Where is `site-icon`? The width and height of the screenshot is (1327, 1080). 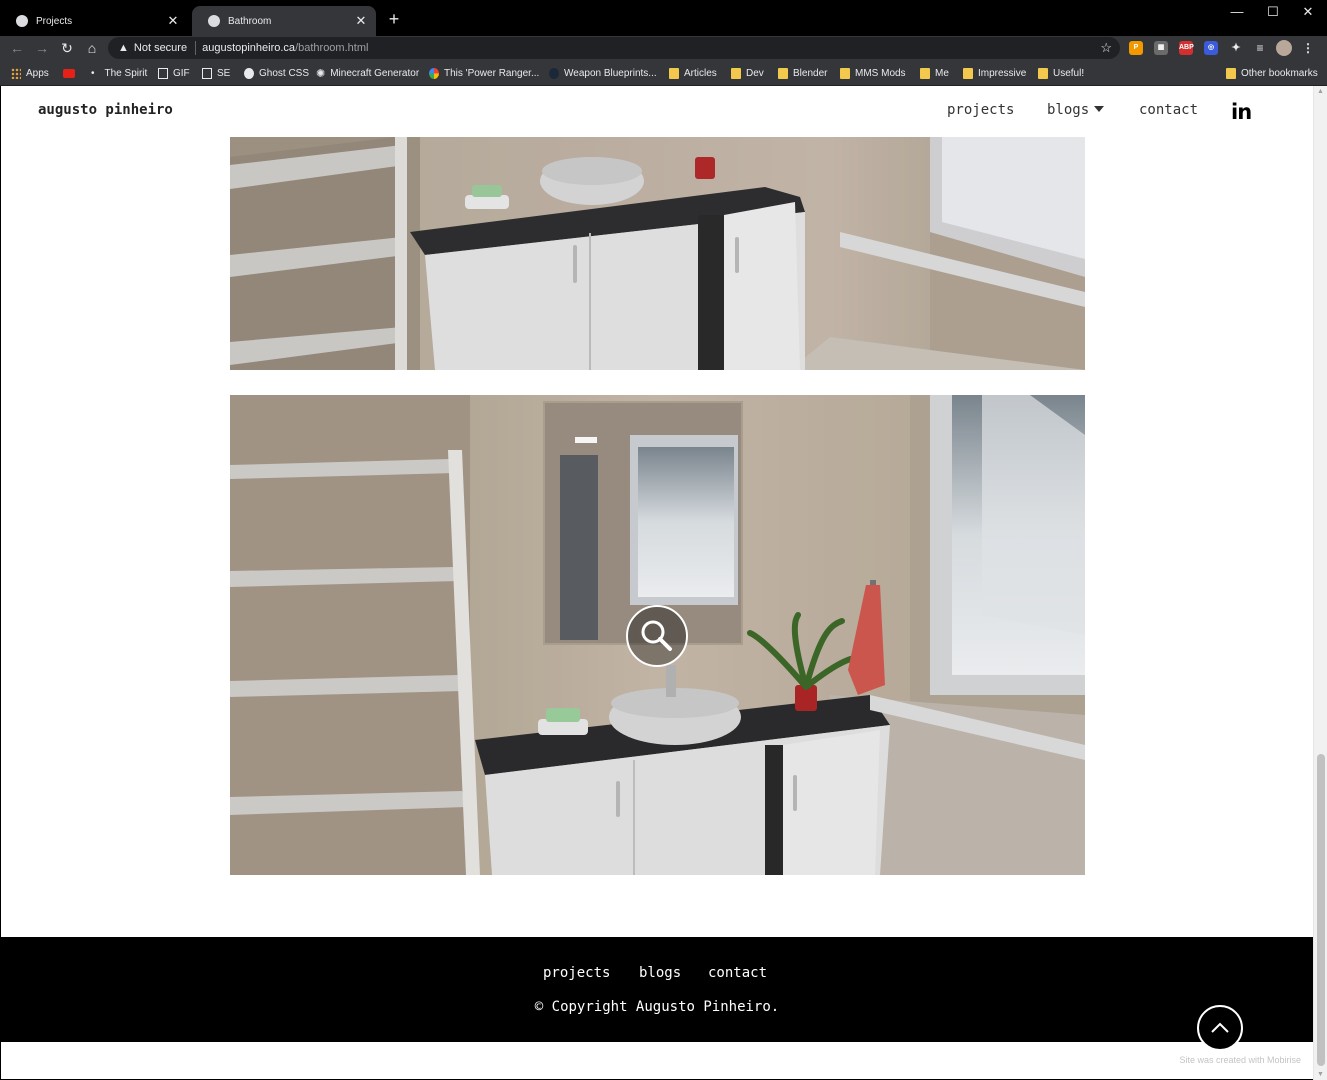
site-icon is located at coordinates (554, 73).